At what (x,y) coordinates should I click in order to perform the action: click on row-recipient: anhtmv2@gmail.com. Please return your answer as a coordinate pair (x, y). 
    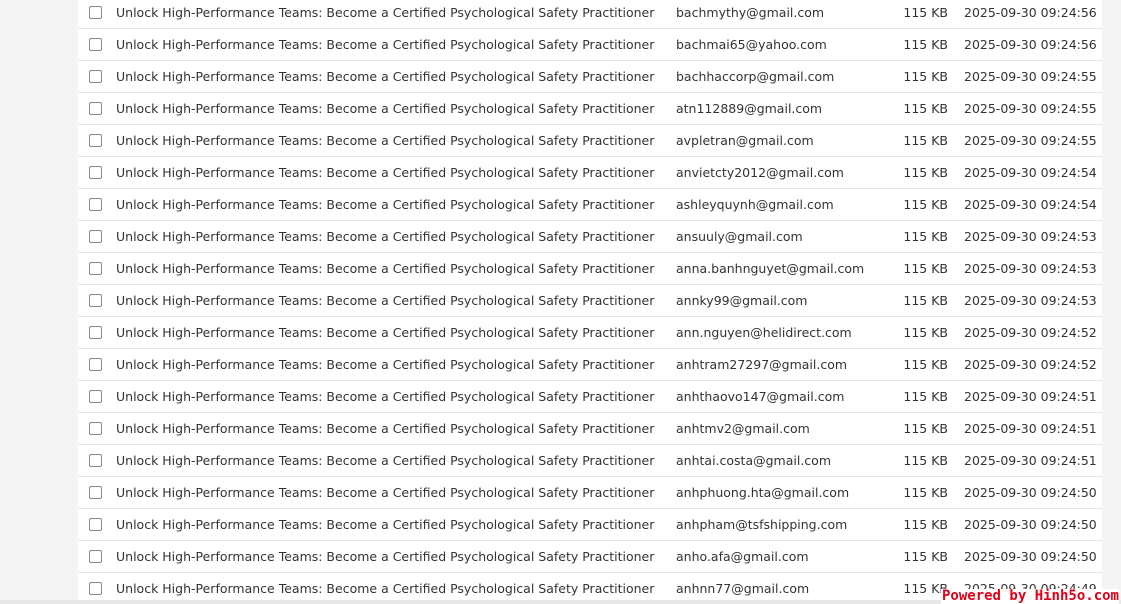
    Looking at the image, I should click on (743, 428).